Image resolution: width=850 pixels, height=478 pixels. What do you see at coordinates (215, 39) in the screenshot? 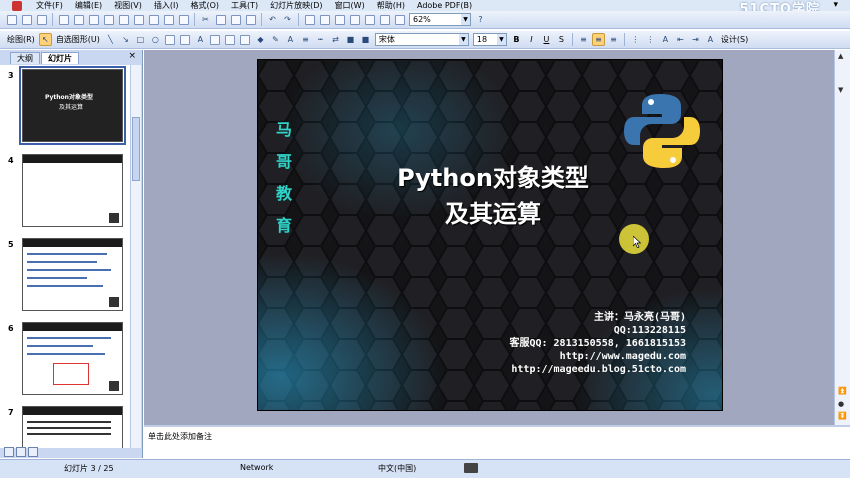
I see `diagram-icon` at bounding box center [215, 39].